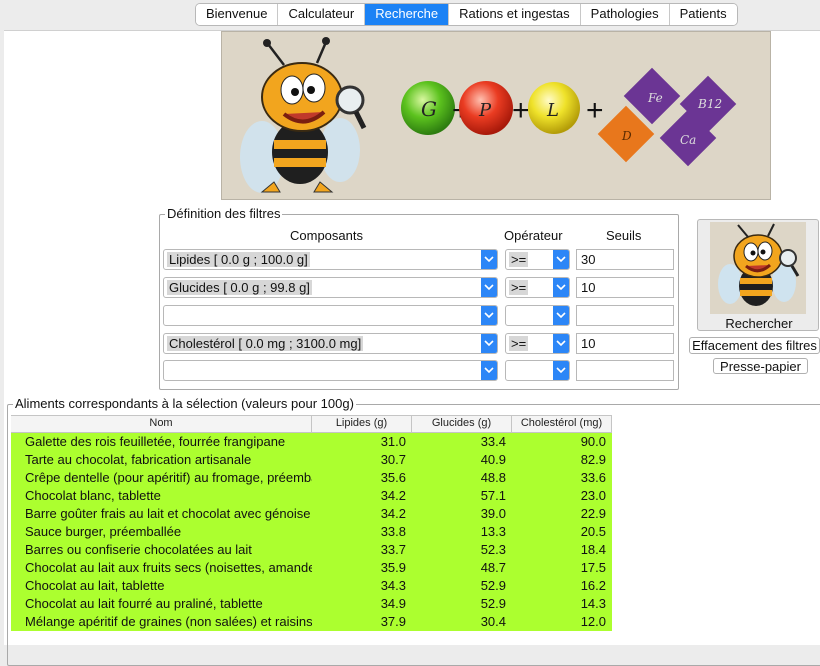 This screenshot has width=820, height=666. Describe the element at coordinates (593, 441) in the screenshot. I see `cholesterol-cell: 90.0` at that location.